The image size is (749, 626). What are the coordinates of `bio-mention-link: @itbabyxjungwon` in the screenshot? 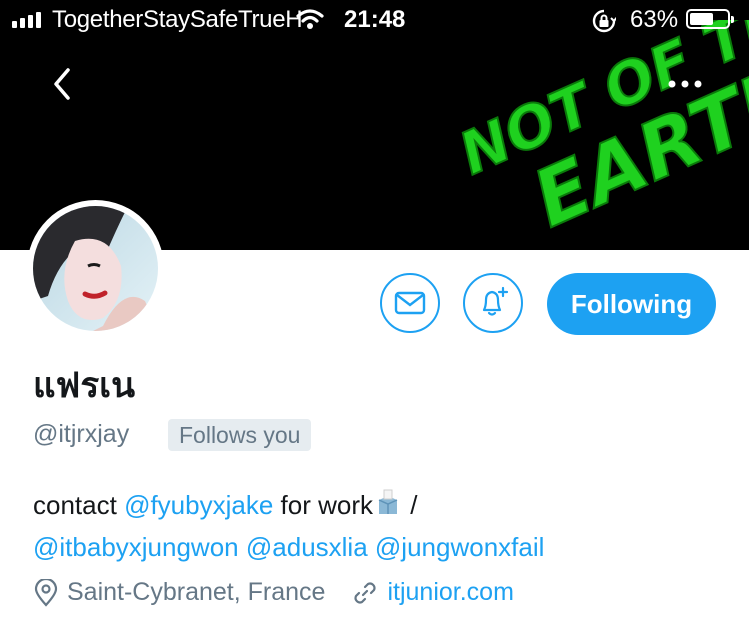 It's located at (136, 547).